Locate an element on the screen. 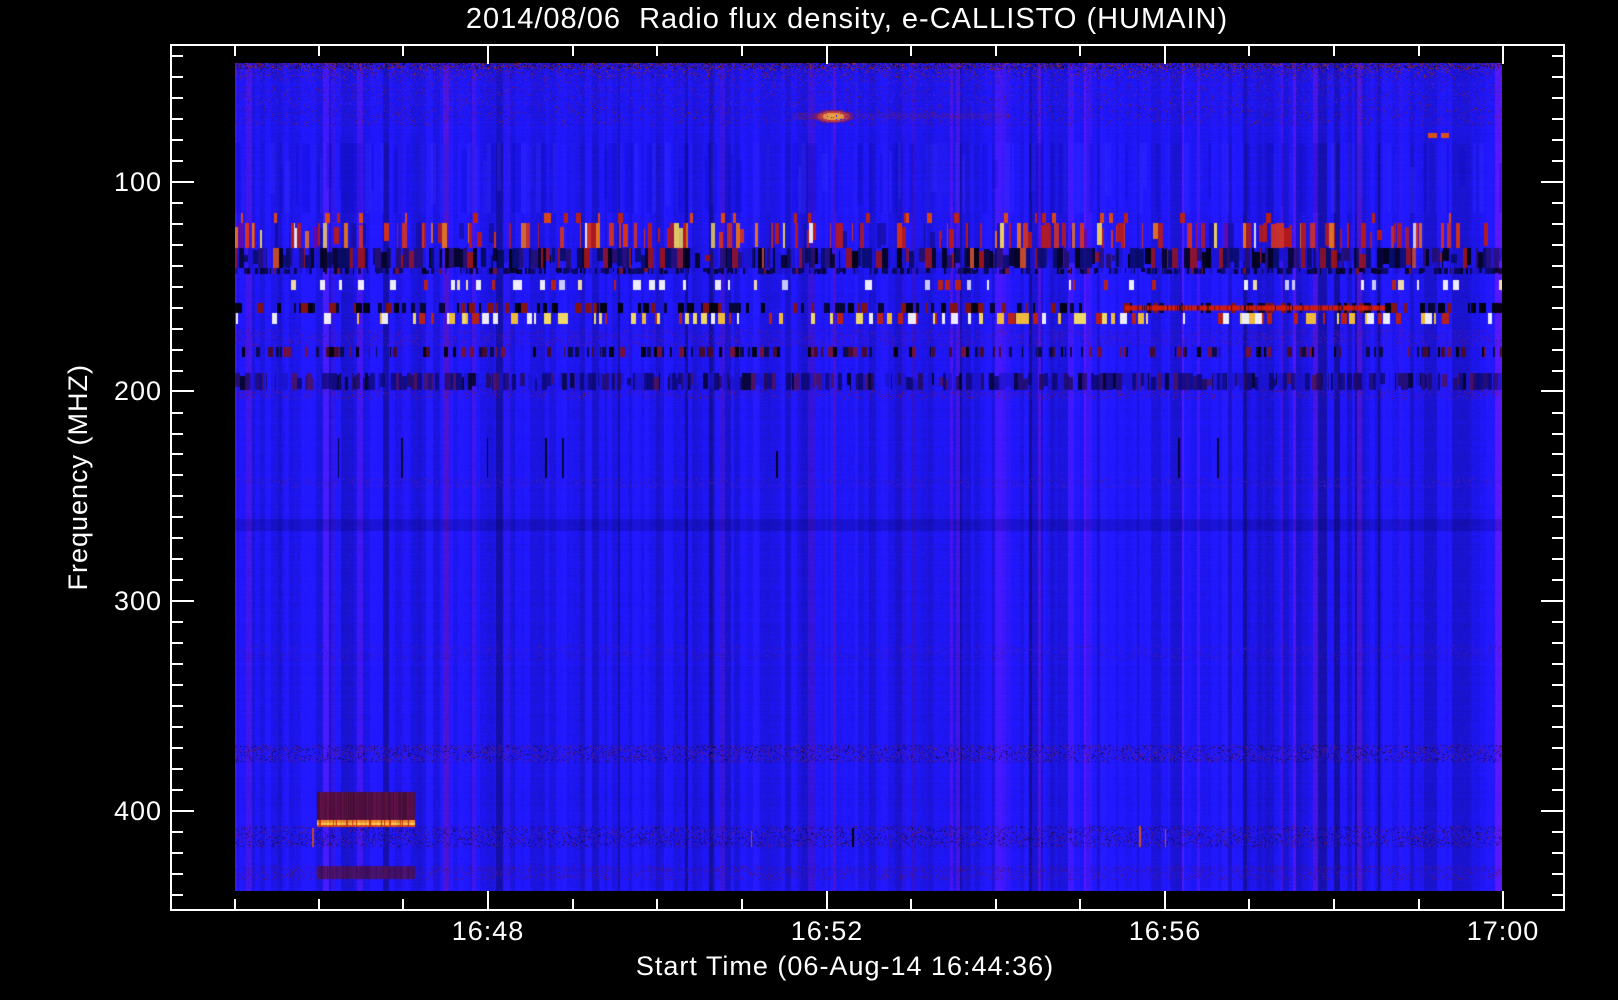  y-tick-label: 400 is located at coordinates (137, 811).